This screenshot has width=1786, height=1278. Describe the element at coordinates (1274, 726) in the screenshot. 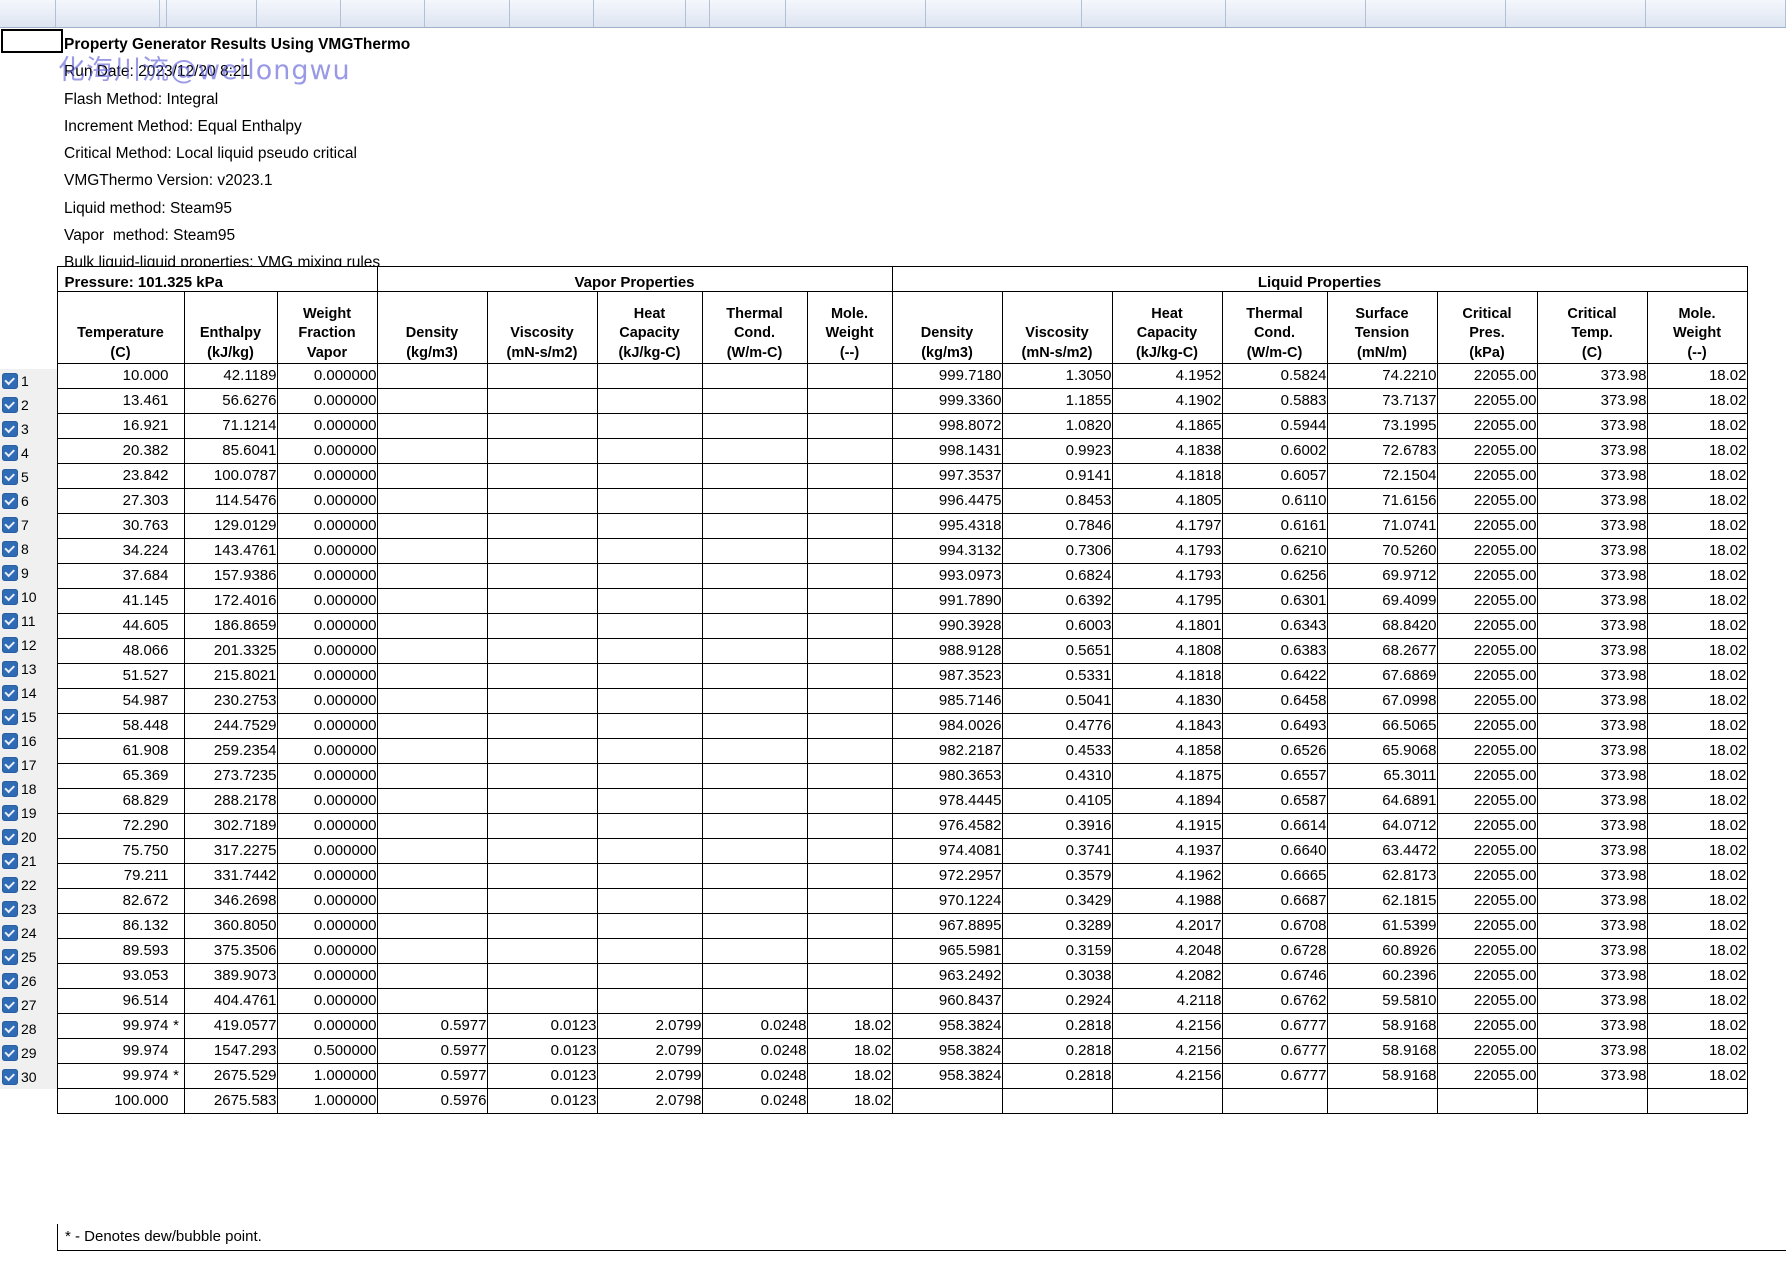

I see `cell-ltc: 0.6493` at that location.